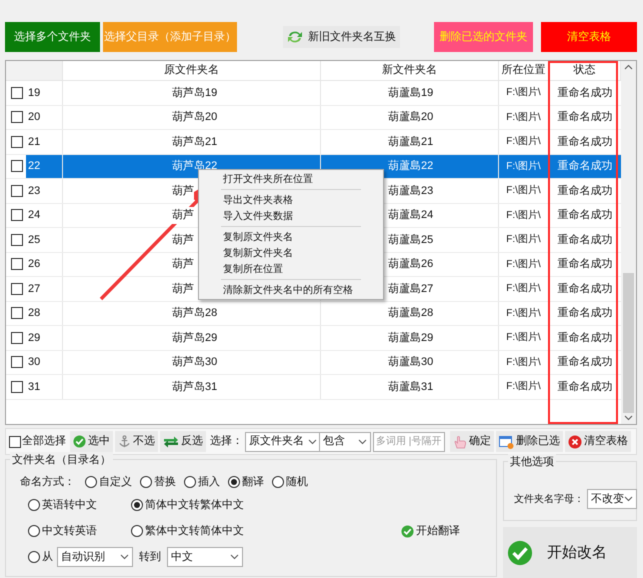 The height and width of the screenshot is (578, 643). Describe the element at coordinates (570, 552) in the screenshot. I see `start-button: 开始改名` at that location.